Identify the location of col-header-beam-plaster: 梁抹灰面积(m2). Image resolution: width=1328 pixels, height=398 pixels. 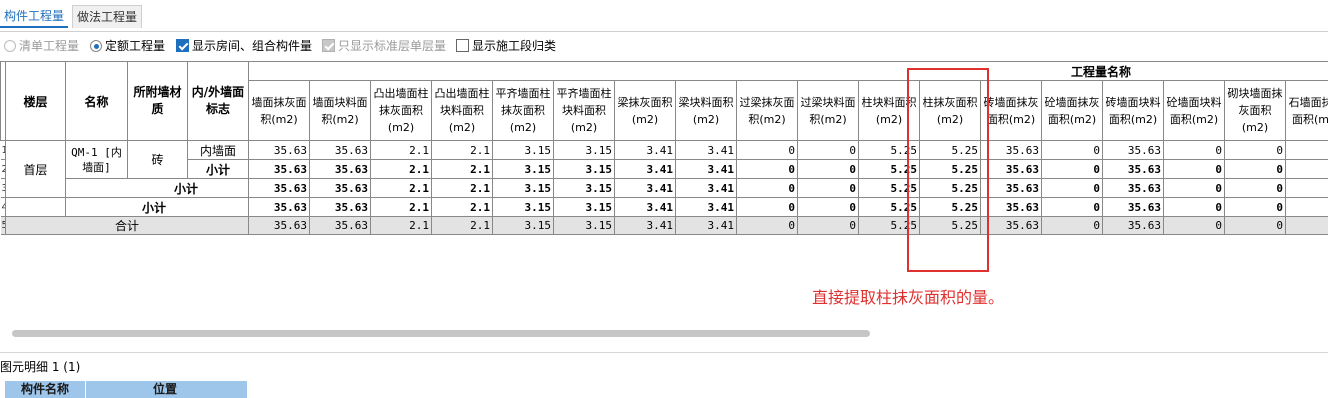
(645, 110).